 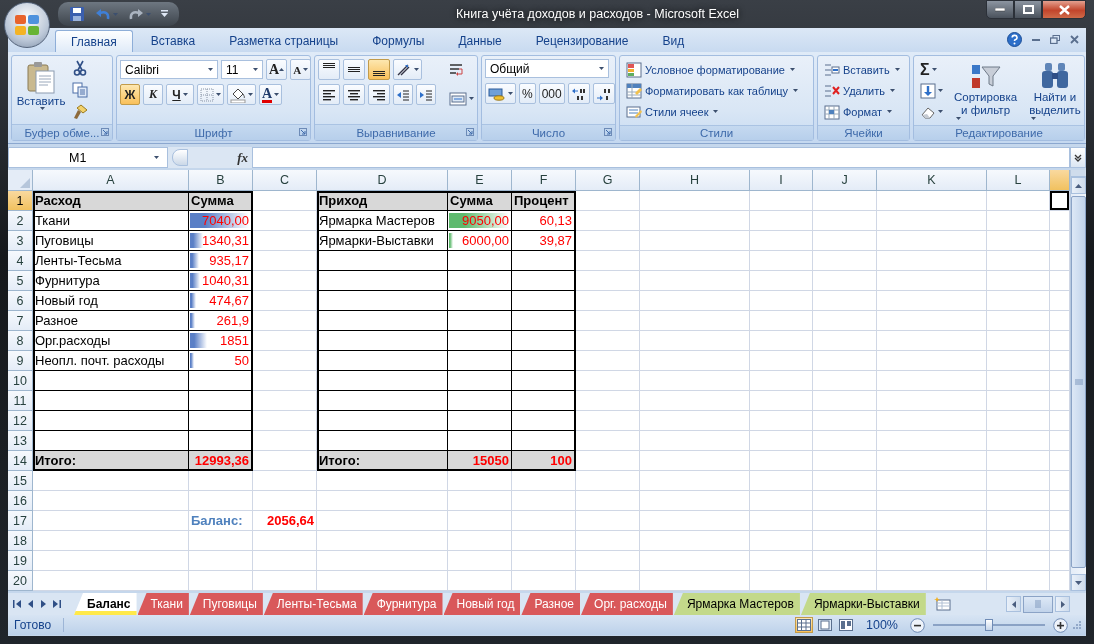 What do you see at coordinates (825, 625) in the screenshot?
I see `page-layout-button` at bounding box center [825, 625].